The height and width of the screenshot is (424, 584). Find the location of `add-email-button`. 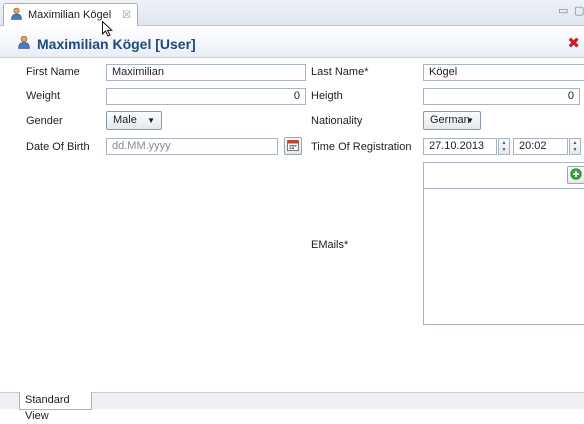

add-email-button is located at coordinates (575, 175).